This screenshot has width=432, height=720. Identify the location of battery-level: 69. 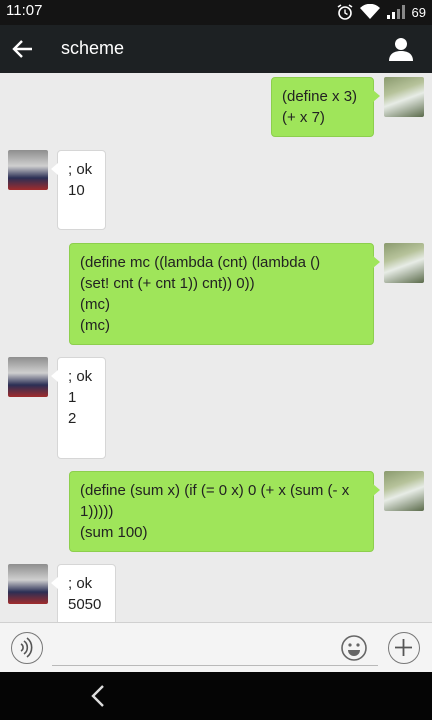
(418, 12).